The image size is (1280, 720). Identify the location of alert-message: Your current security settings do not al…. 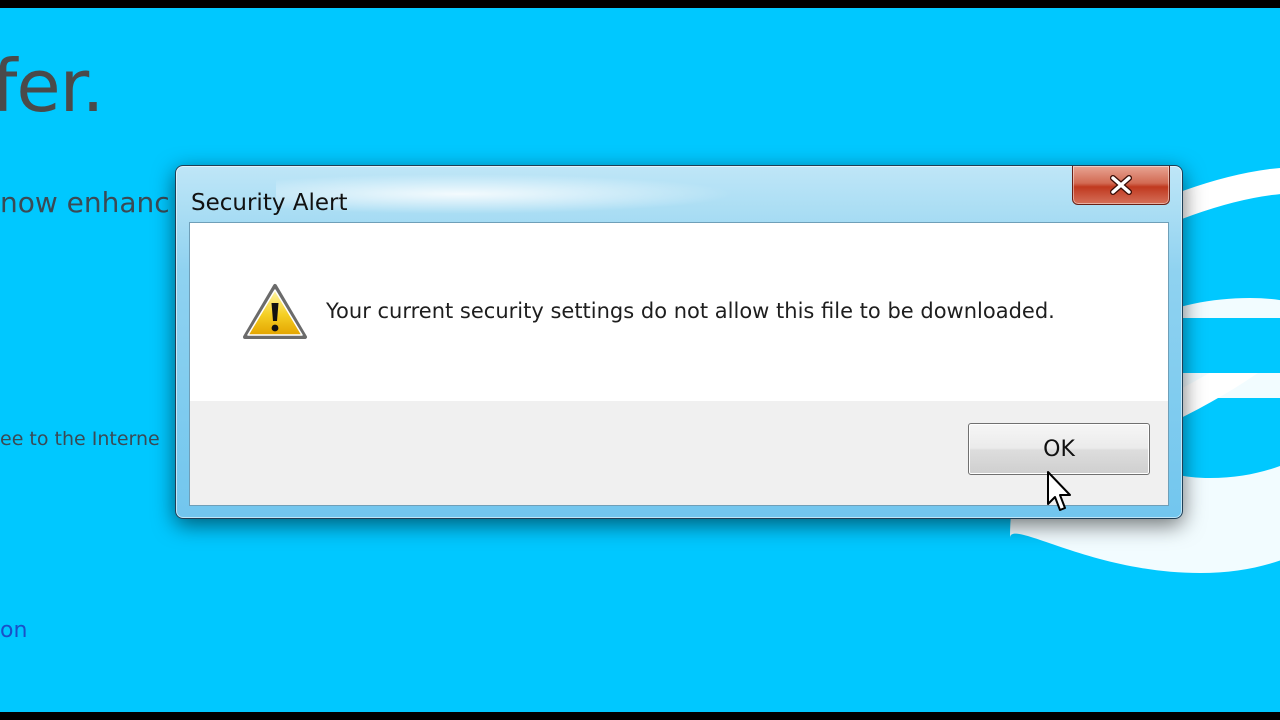
(690, 311).